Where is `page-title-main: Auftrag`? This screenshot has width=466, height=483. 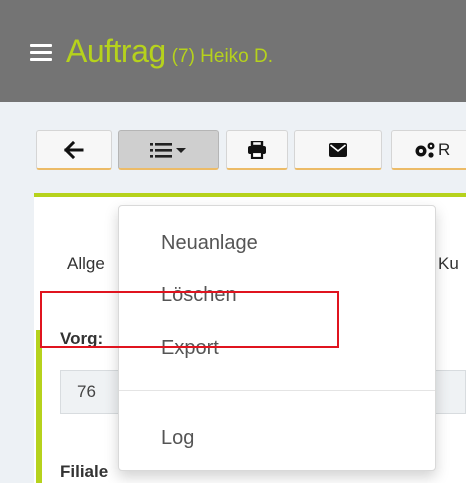 page-title-main: Auftrag is located at coordinates (116, 51).